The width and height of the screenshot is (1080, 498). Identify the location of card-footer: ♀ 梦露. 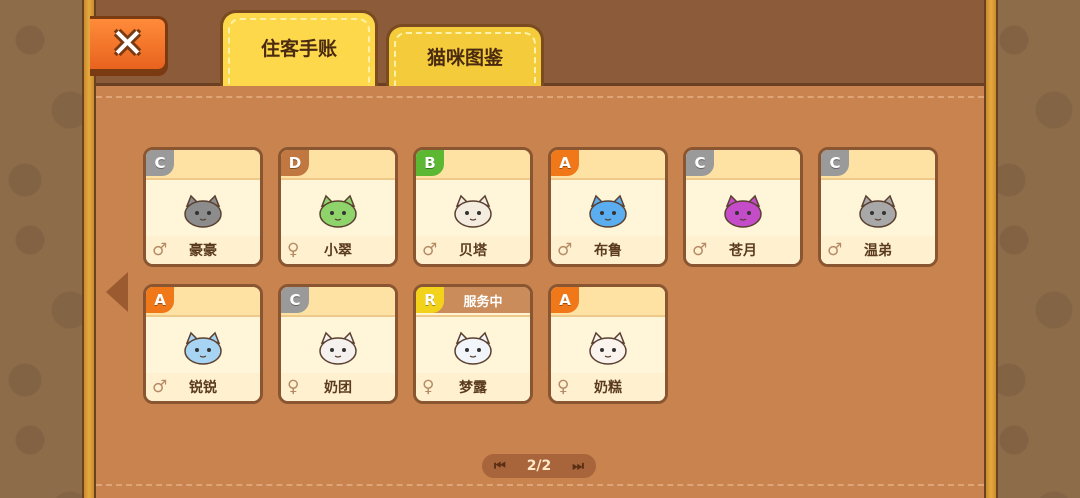
(473, 387).